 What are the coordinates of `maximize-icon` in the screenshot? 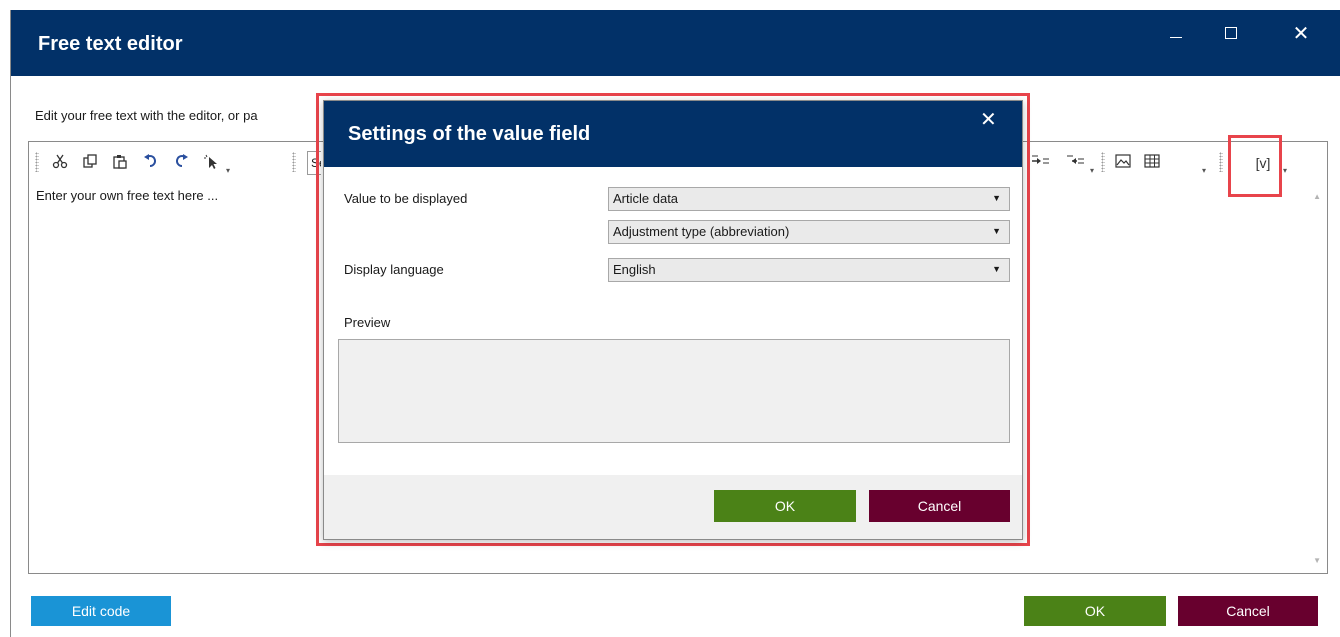 It's located at (1231, 33).